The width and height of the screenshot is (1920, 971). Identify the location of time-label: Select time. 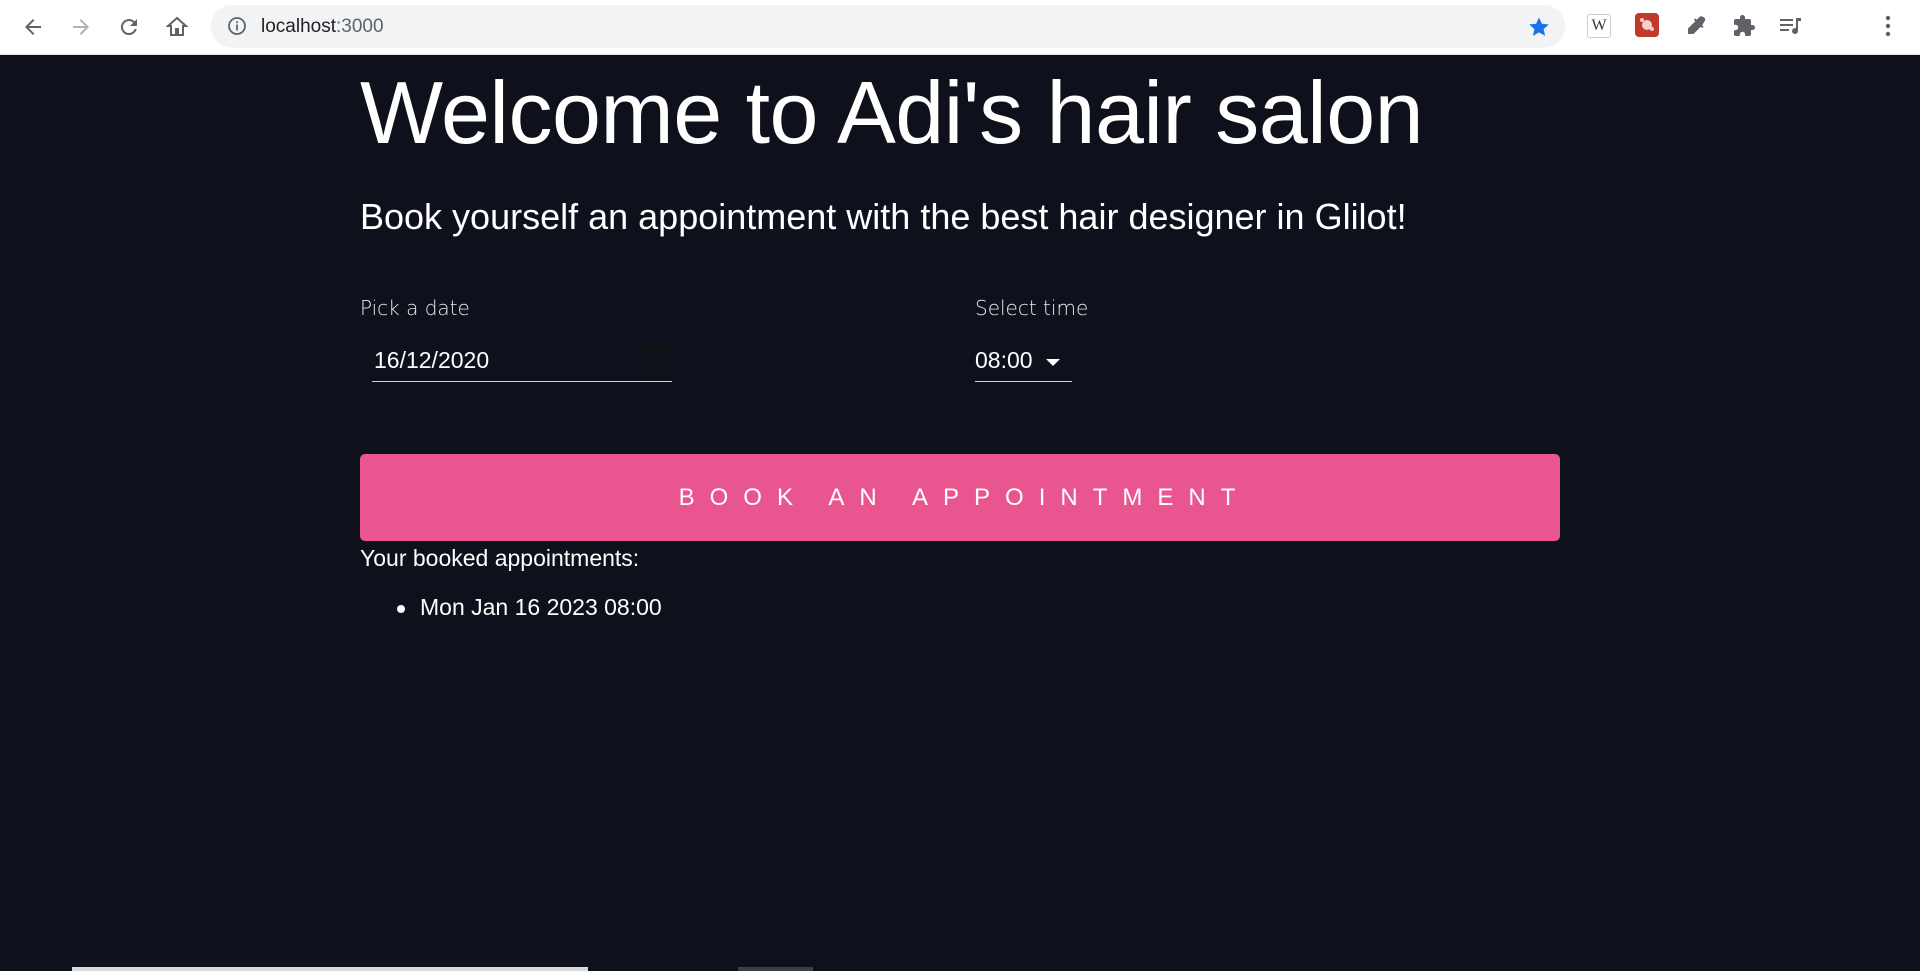
(1032, 308).